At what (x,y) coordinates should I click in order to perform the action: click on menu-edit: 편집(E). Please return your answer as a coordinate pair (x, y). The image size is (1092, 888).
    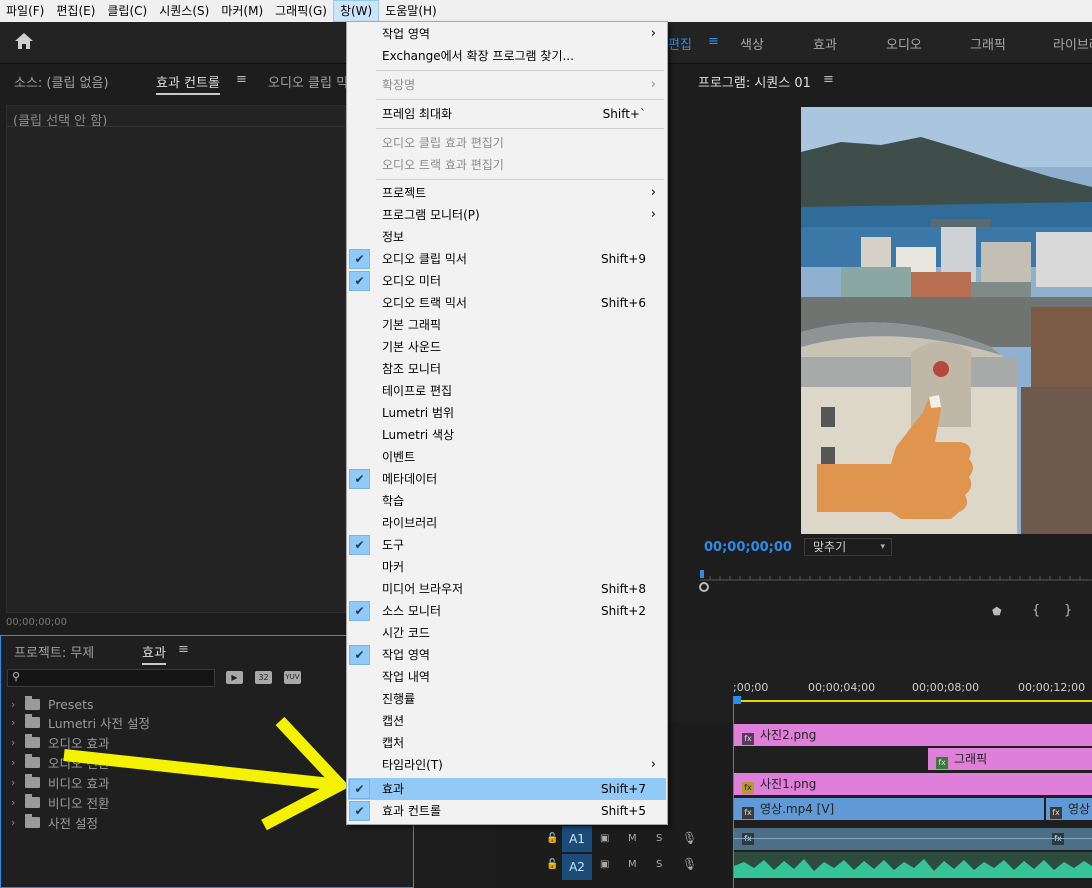
    Looking at the image, I should click on (75, 11).